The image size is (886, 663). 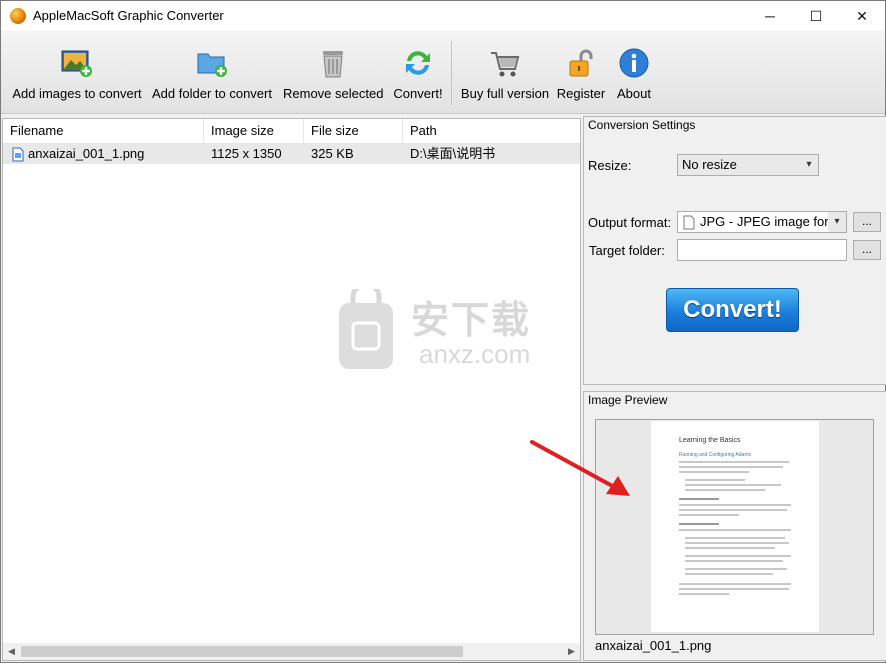 I want to click on horizontal-scrollbar: ◀ ▶, so click(x=291, y=651).